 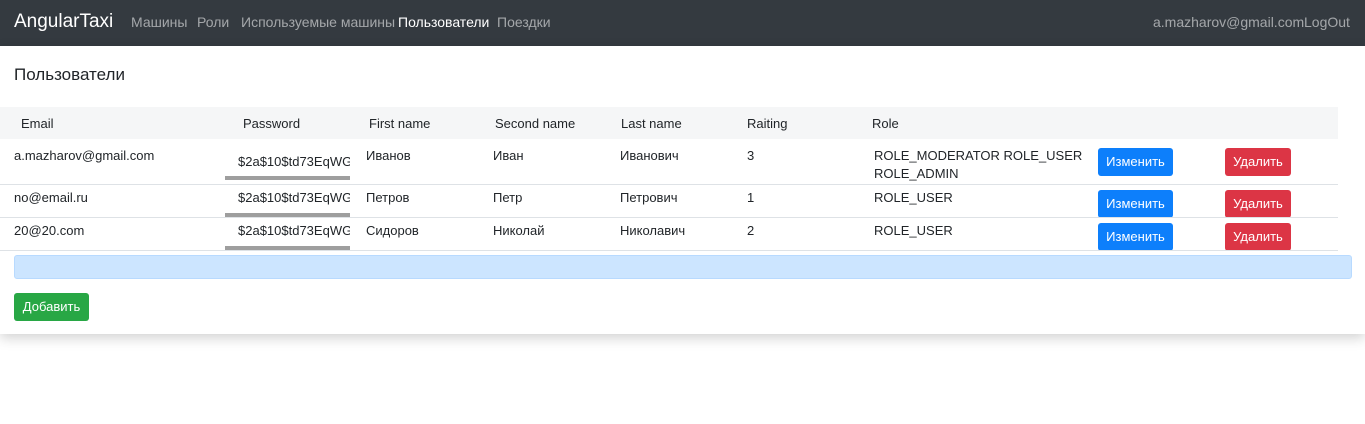 What do you see at coordinates (519, 230) in the screenshot?
I see `cell-second-name: Николай` at bounding box center [519, 230].